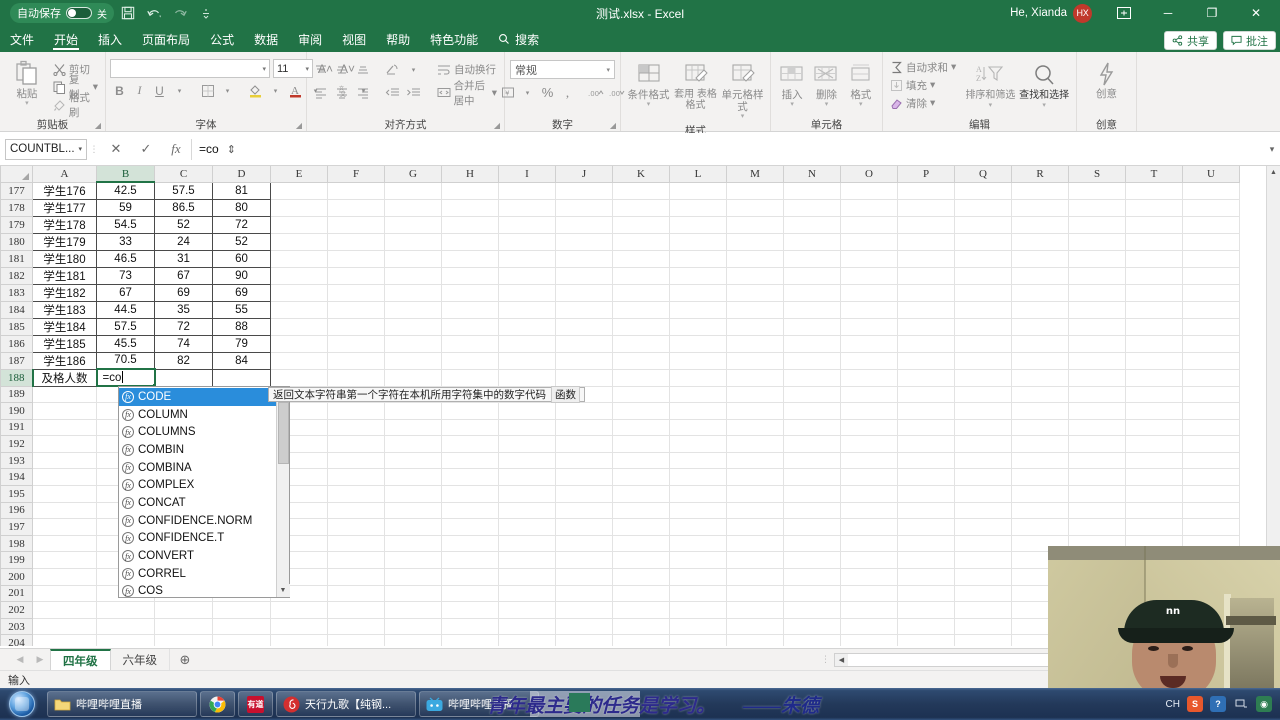 The height and width of the screenshot is (720, 1280). What do you see at coordinates (926, 258) in the screenshot?
I see `cell-P181` at bounding box center [926, 258].